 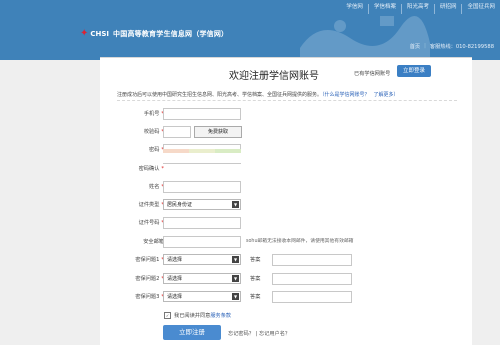 I want to click on top-link-gaokao: 阳光高考, so click(x=417, y=9).